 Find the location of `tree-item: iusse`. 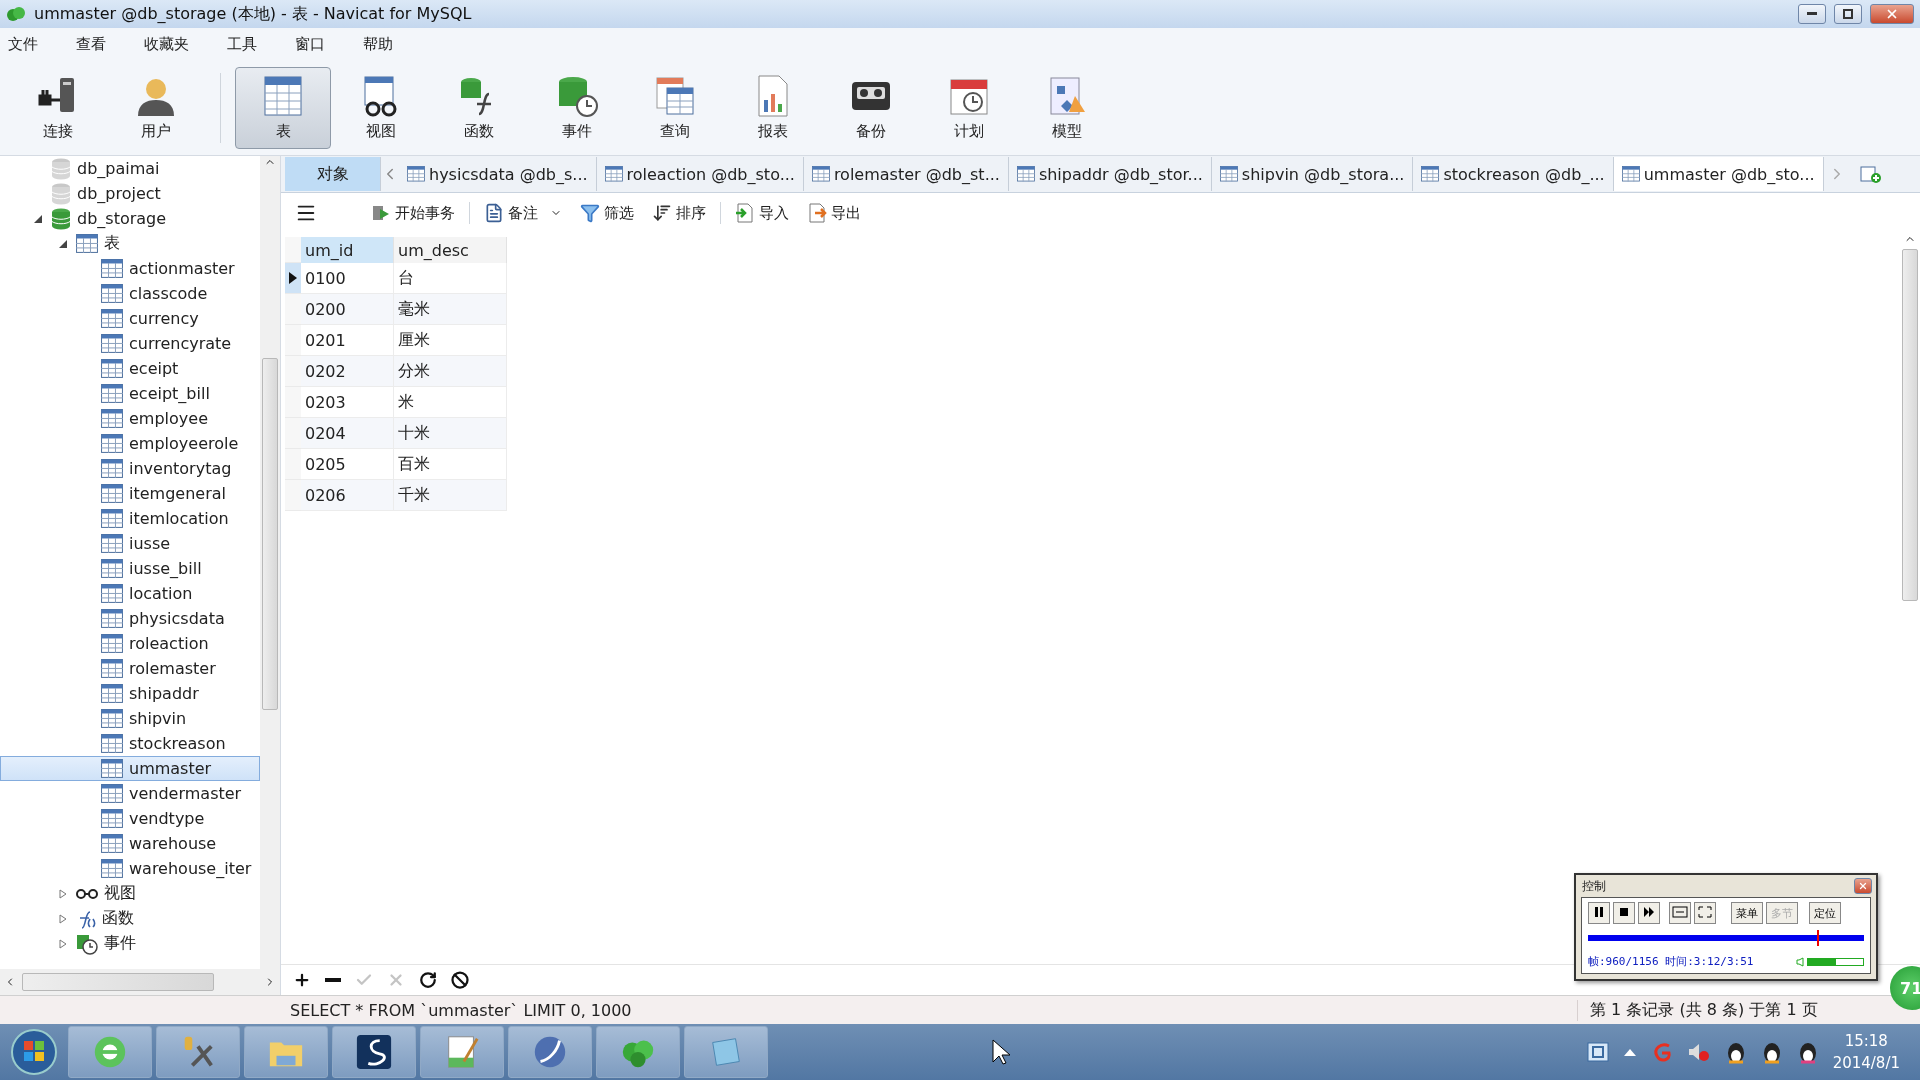

tree-item: iusse is located at coordinates (130, 543).